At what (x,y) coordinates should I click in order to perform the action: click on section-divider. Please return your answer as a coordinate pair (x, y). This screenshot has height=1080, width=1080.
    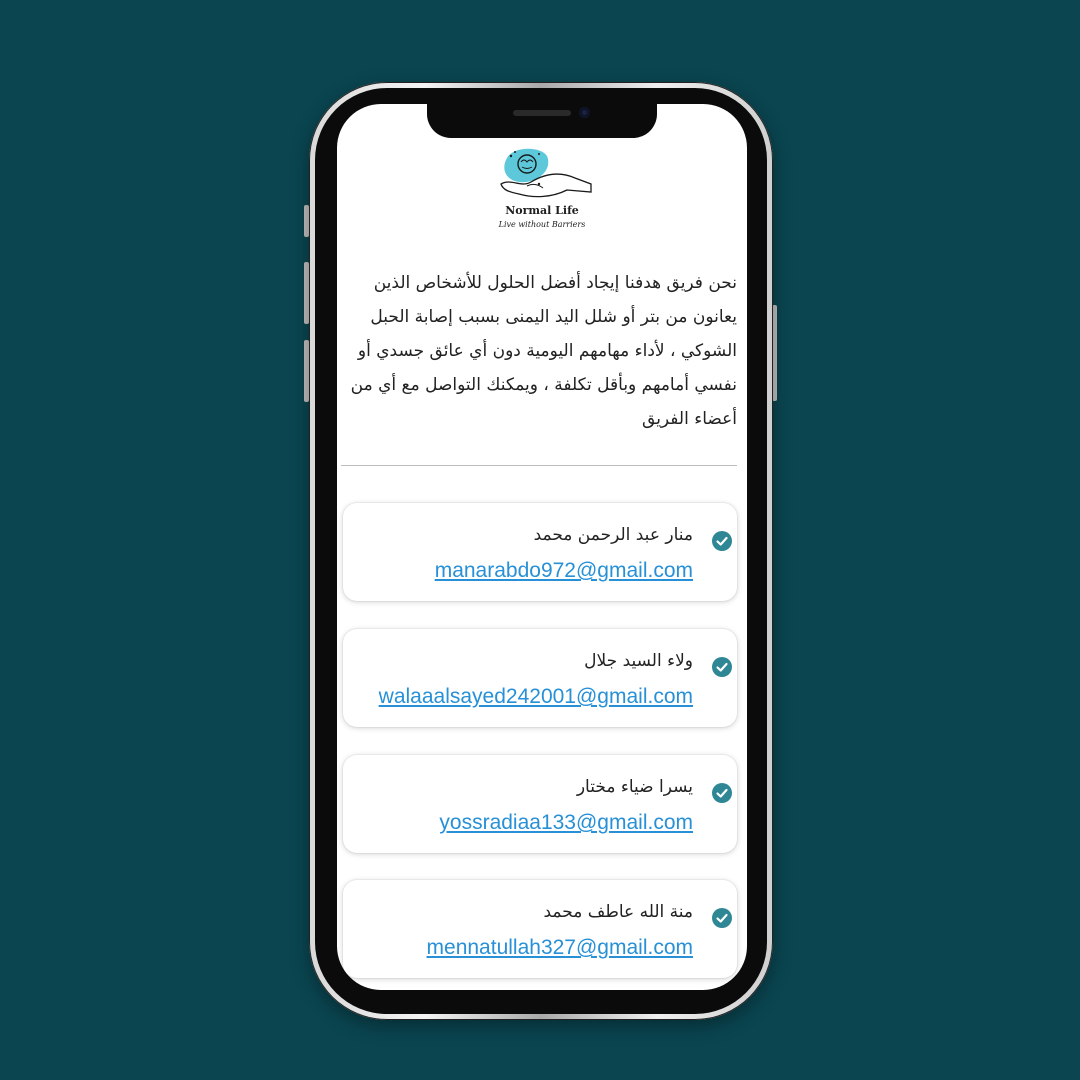
    Looking at the image, I should click on (539, 465).